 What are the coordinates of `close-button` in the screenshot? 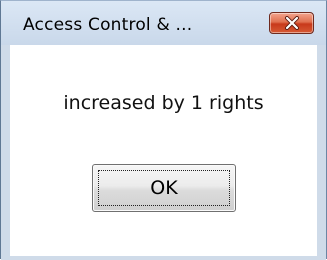 It's located at (291, 23).